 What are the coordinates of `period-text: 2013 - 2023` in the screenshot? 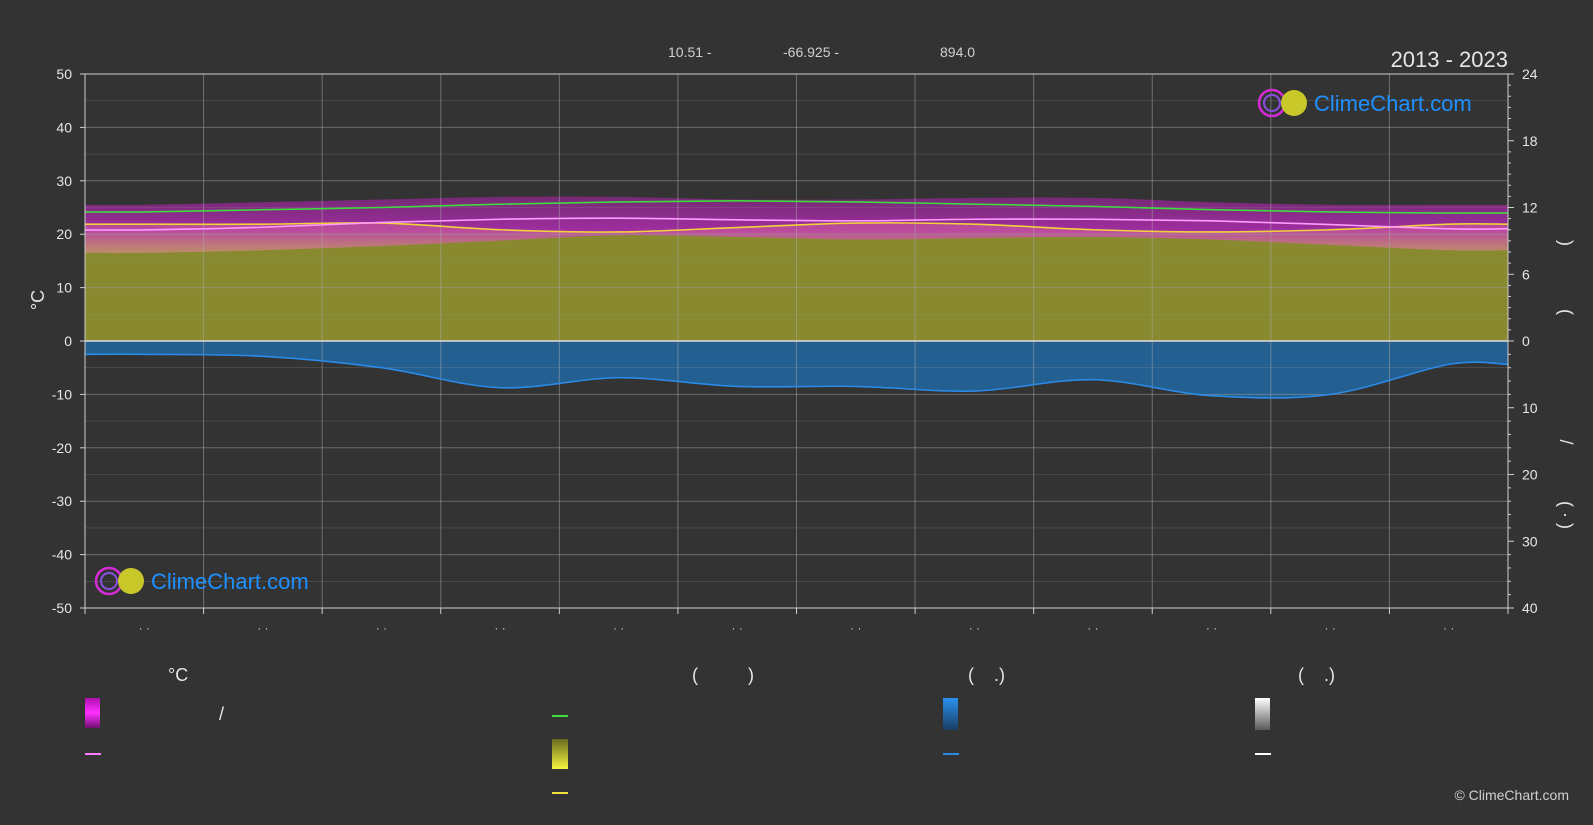 It's located at (1449, 59).